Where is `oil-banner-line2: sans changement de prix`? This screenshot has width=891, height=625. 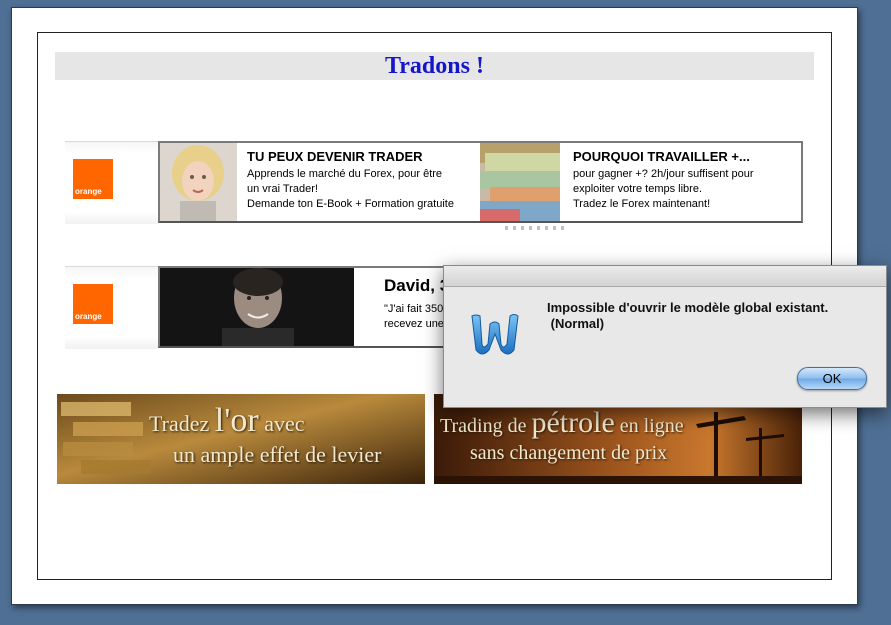
oil-banner-line2: sans changement de prix is located at coordinates (569, 453).